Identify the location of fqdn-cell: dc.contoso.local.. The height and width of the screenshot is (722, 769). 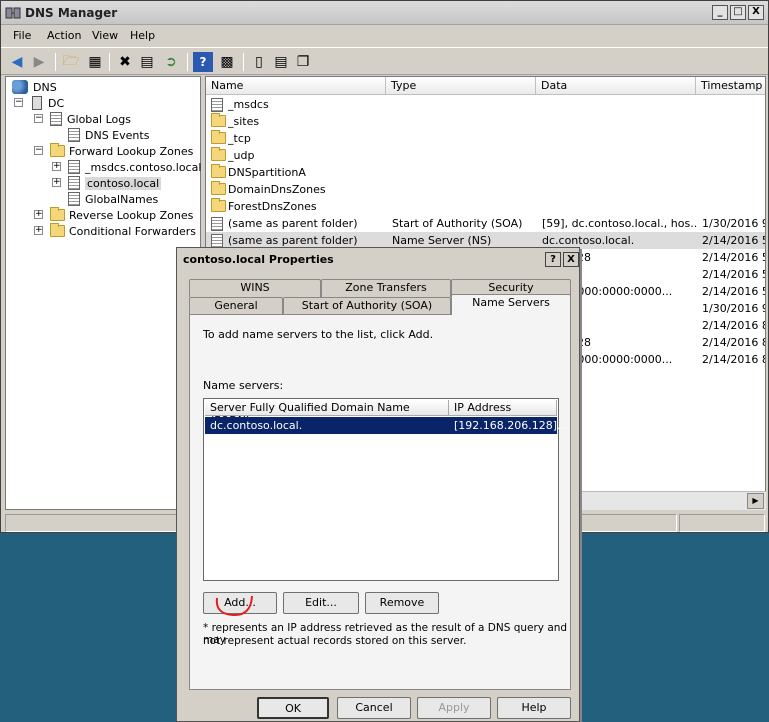
(256, 425).